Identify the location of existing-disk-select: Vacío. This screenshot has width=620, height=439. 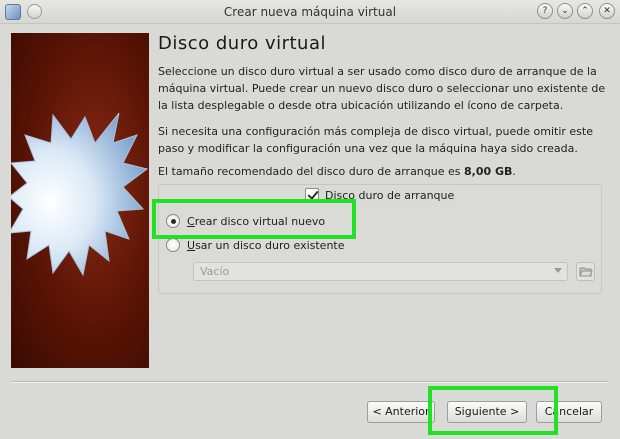
(380, 271).